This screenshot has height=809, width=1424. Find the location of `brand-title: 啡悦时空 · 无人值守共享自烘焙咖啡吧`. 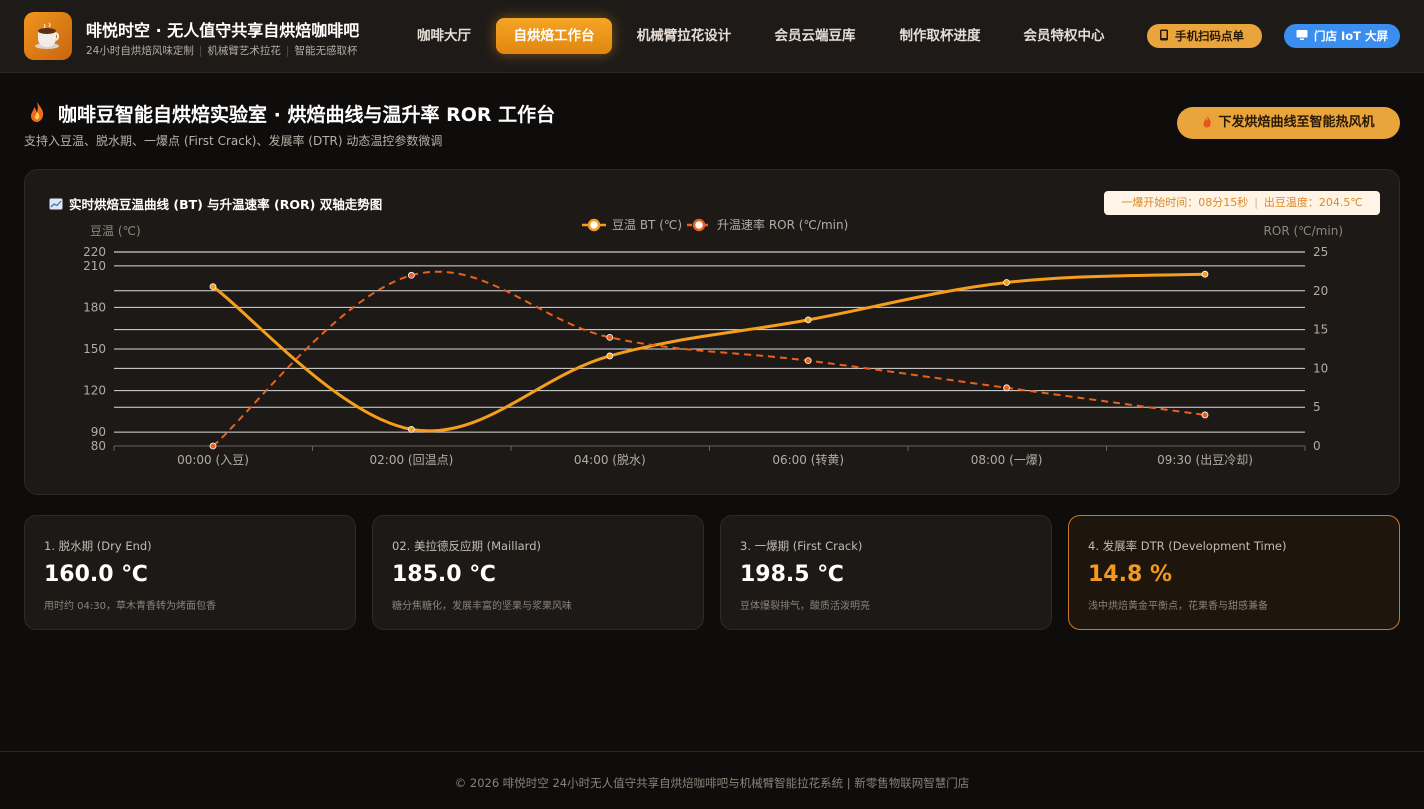

brand-title: 啡悦时空 · 无人值守共享自烘焙咖啡吧 is located at coordinates (223, 30).